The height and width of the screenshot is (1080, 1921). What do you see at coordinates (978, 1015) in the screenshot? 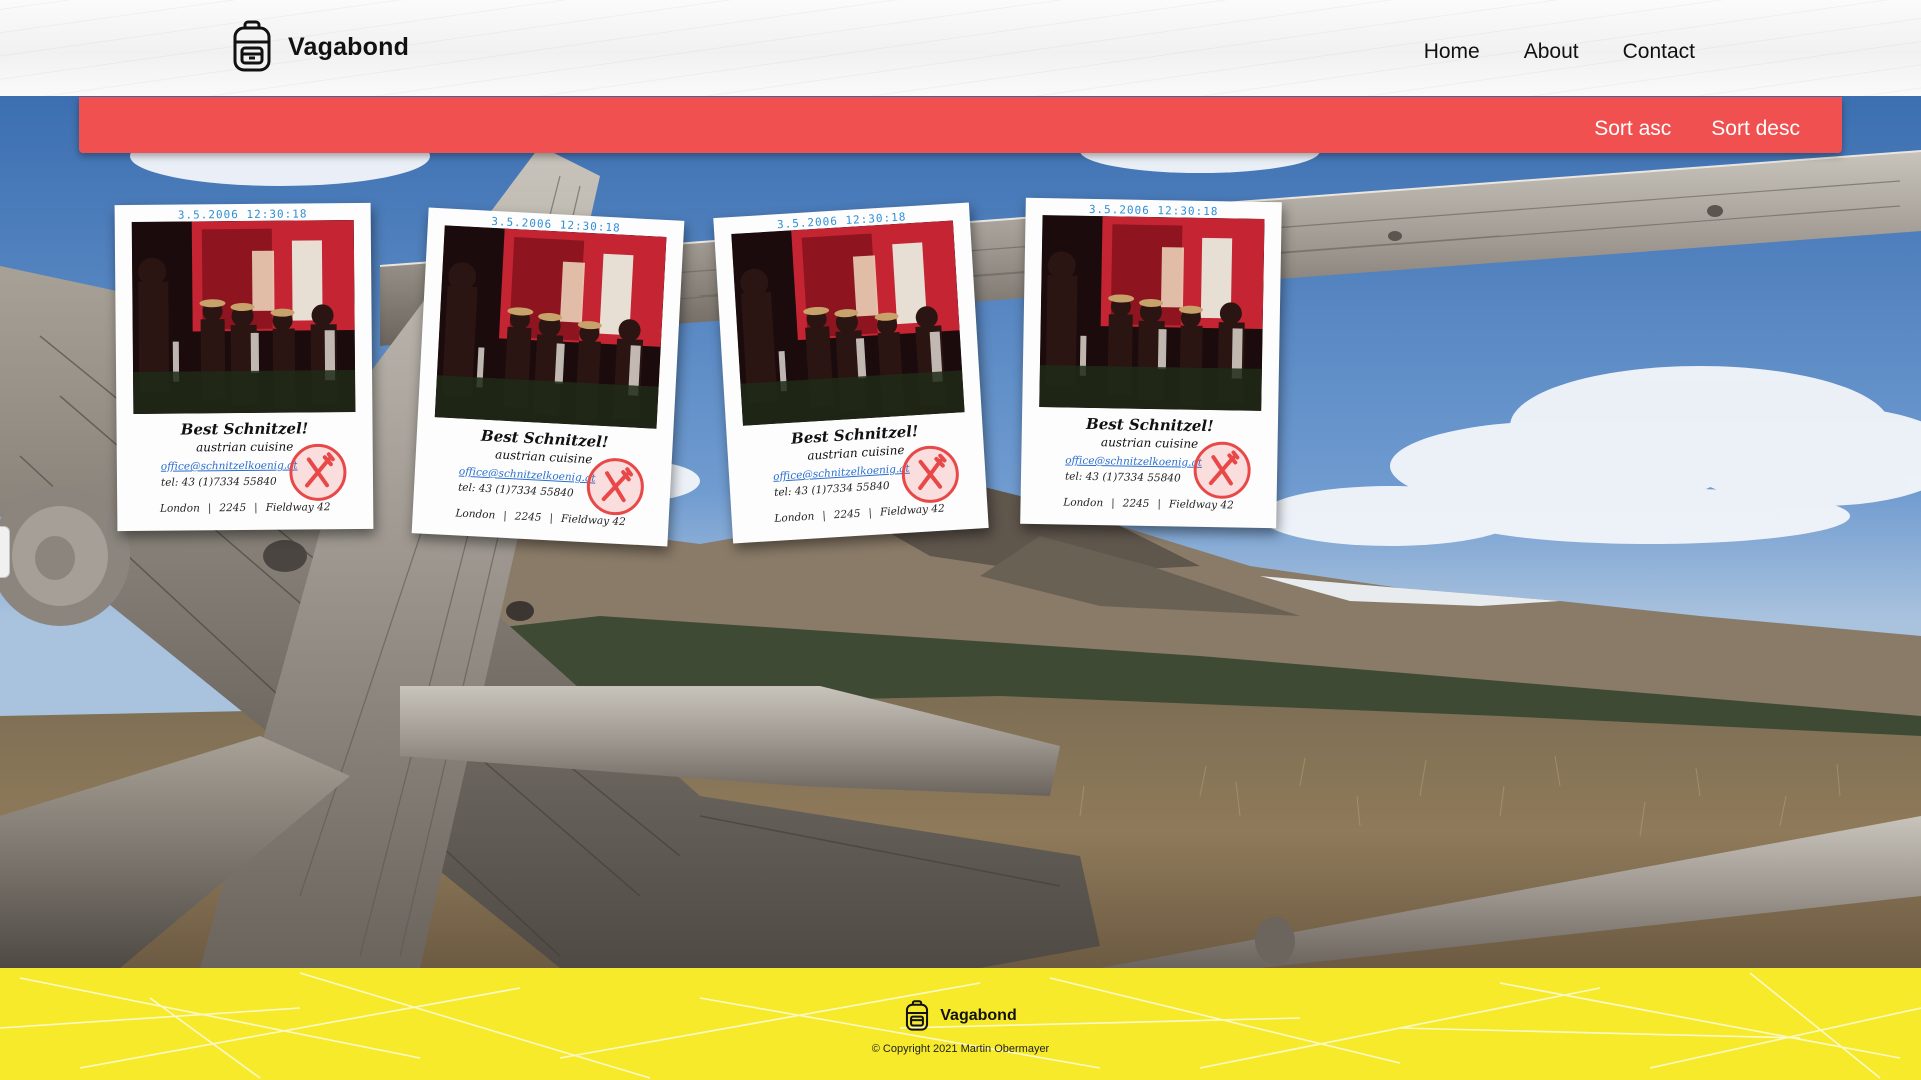
I see `footer-brand-name: Vagabond` at bounding box center [978, 1015].